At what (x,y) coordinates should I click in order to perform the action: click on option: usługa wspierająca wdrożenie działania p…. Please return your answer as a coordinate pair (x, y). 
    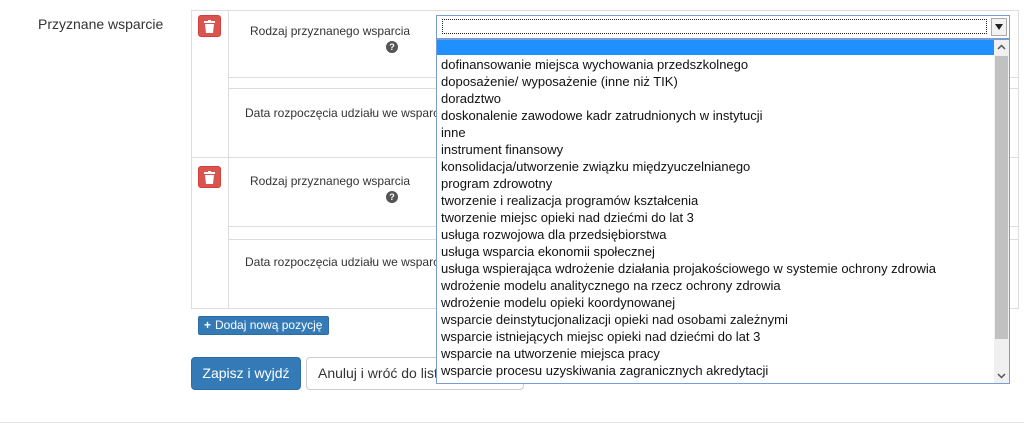
    Looking at the image, I should click on (688, 268).